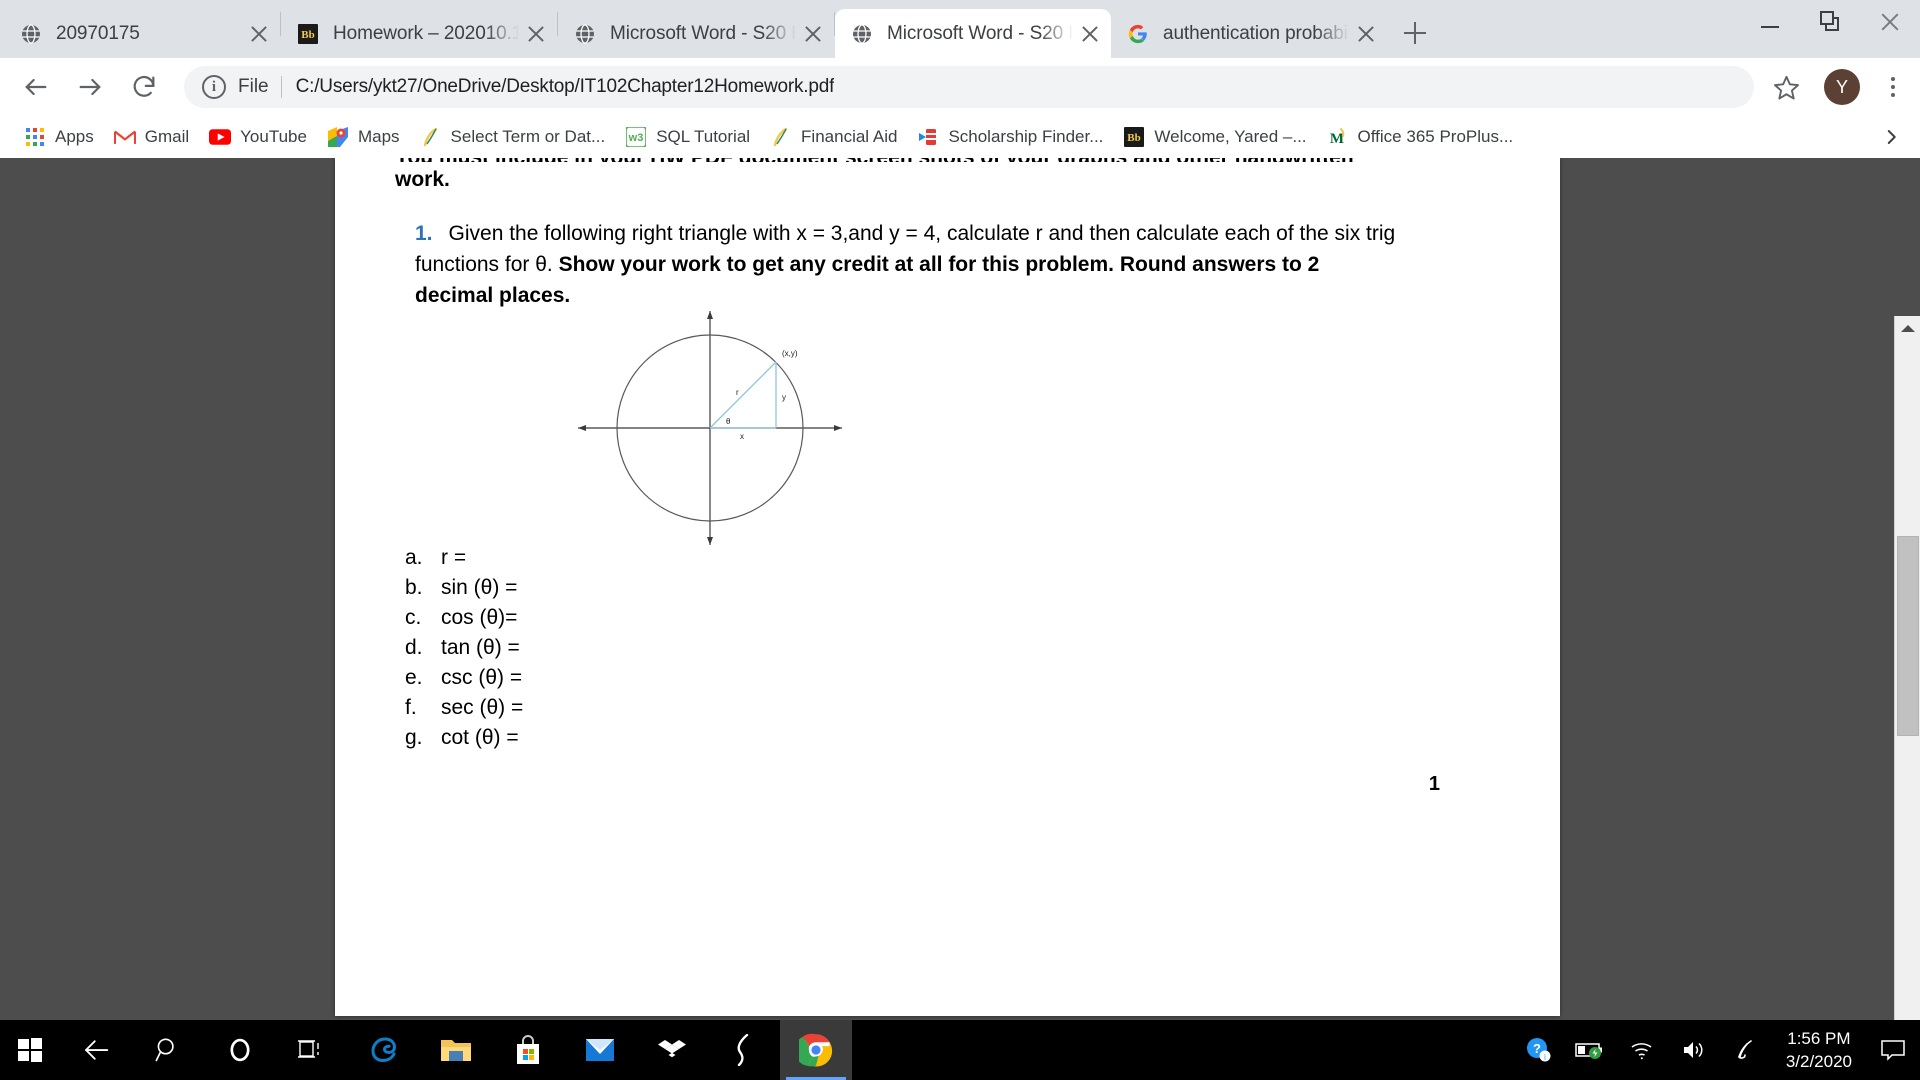 This screenshot has height=1080, width=1920. I want to click on chrome-menu-icon, so click(1893, 87).